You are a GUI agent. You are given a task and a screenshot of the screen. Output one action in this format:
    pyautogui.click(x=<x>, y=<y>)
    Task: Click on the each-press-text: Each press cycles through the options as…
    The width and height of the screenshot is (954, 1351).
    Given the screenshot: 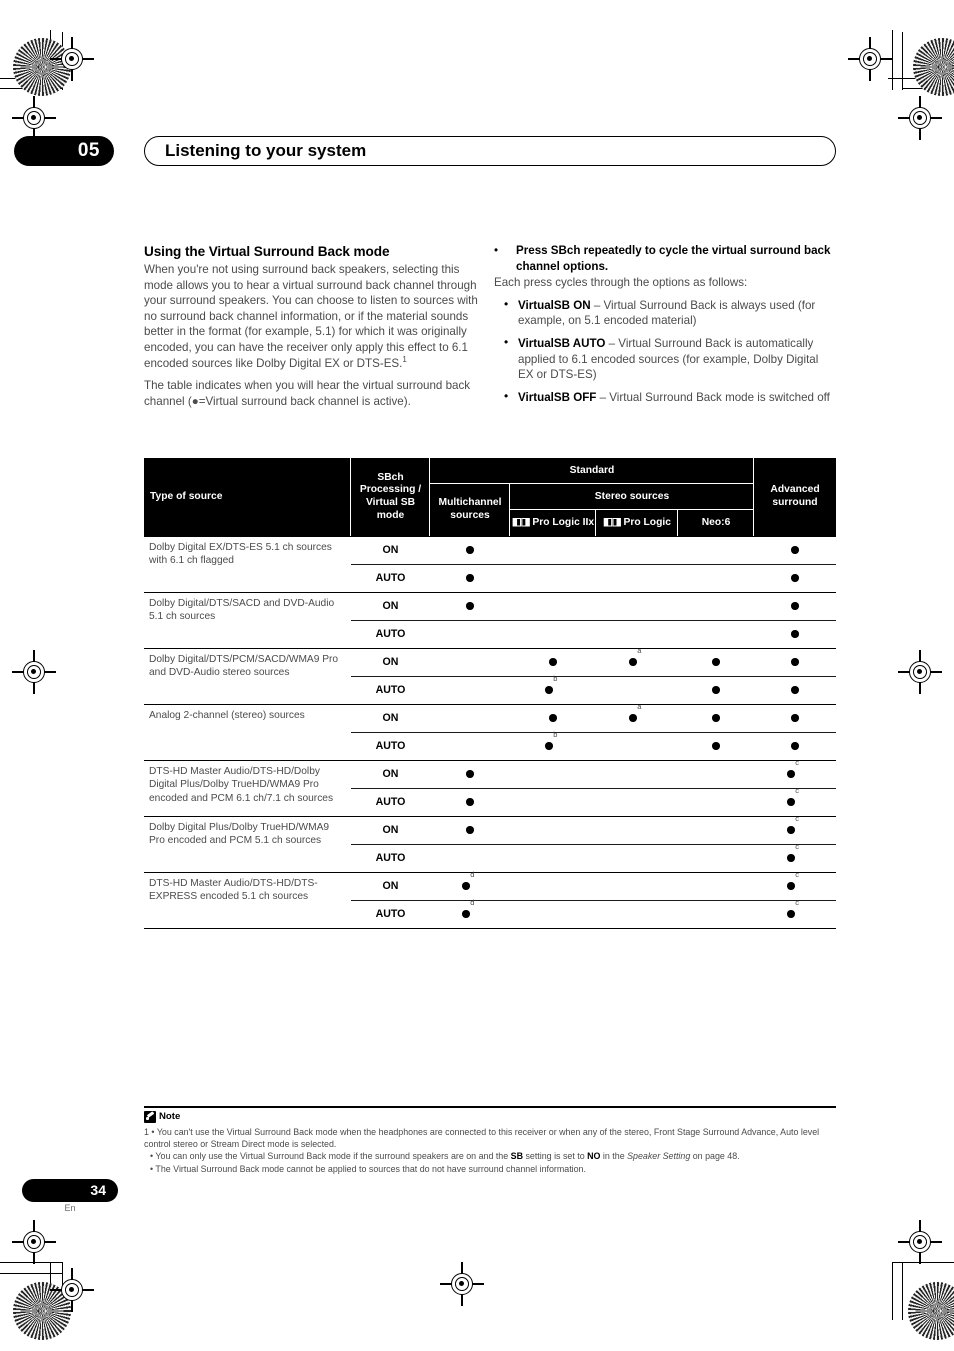 What is the action you would take?
    pyautogui.click(x=621, y=283)
    